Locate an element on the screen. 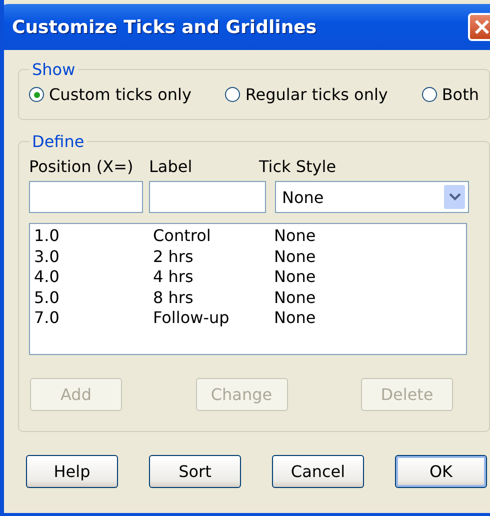  dialog-button: OK is located at coordinates (441, 471).